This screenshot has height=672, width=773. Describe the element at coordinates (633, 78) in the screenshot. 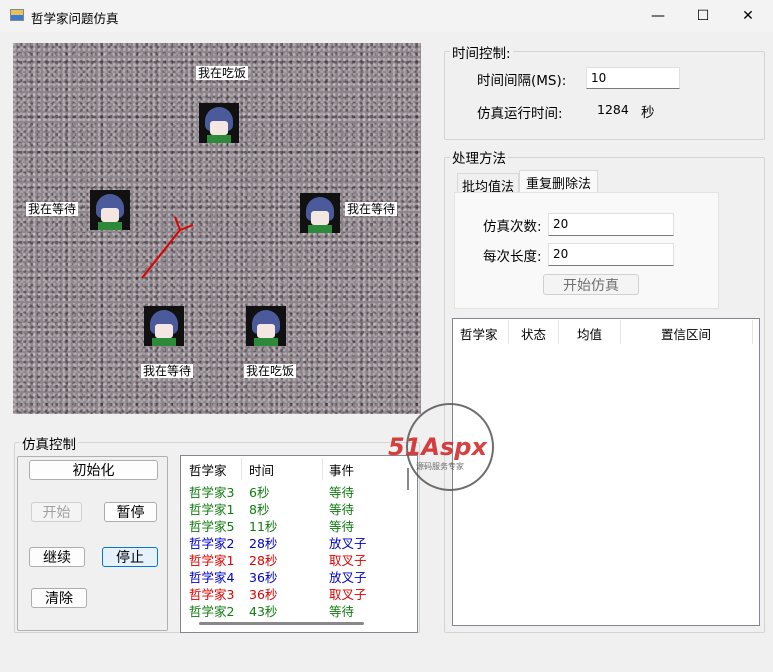

I see `interval-input: 10` at that location.